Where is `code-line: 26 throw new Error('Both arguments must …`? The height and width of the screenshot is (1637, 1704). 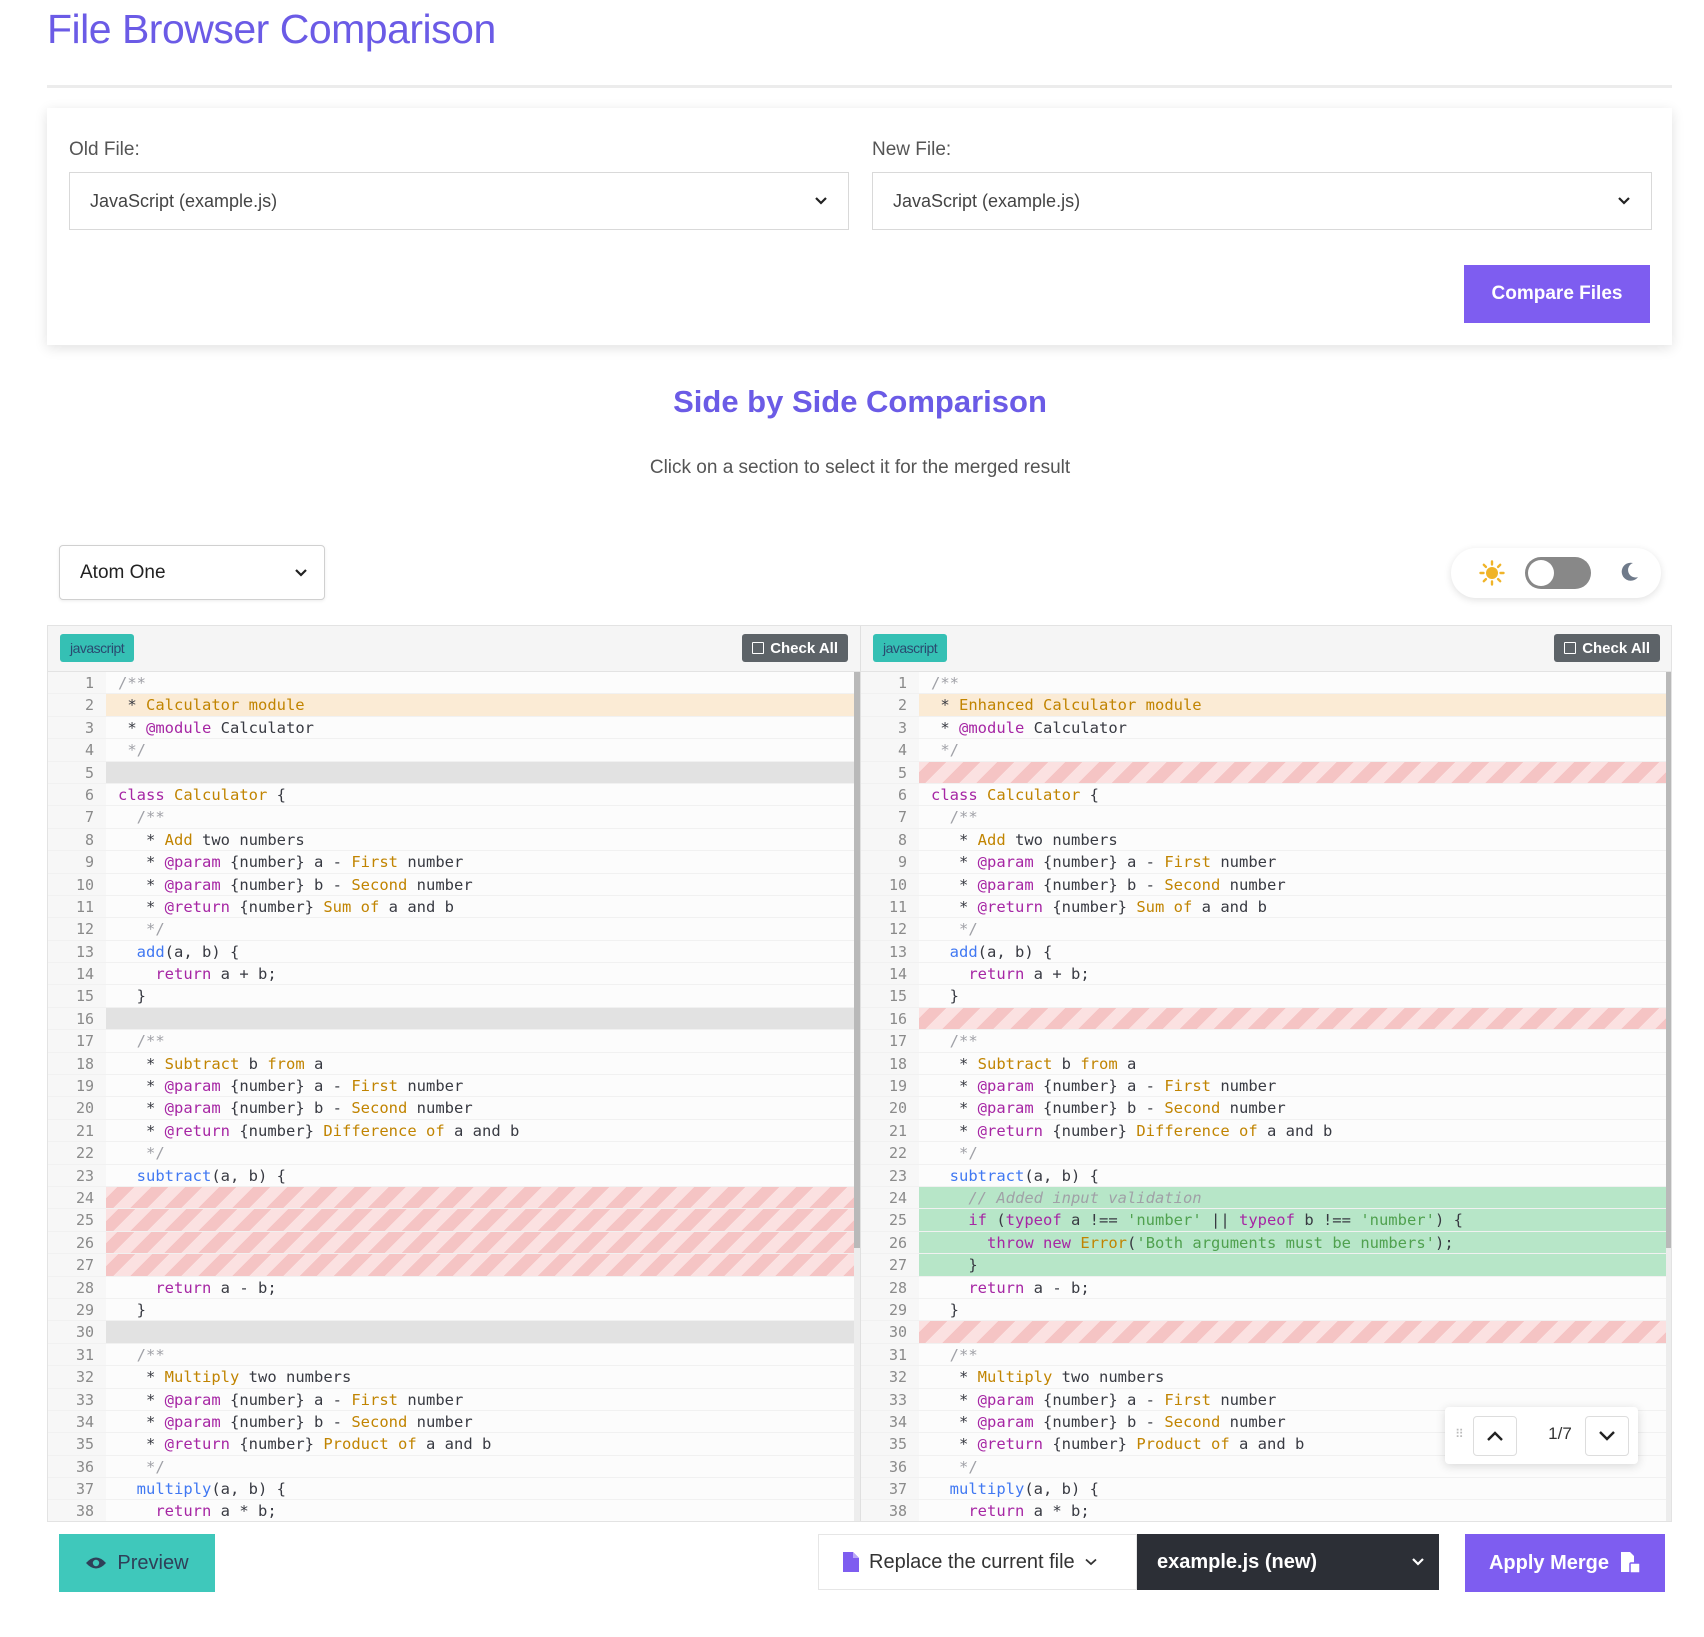 code-line: 26 throw new Error('Both arguments must … is located at coordinates (1266, 1243).